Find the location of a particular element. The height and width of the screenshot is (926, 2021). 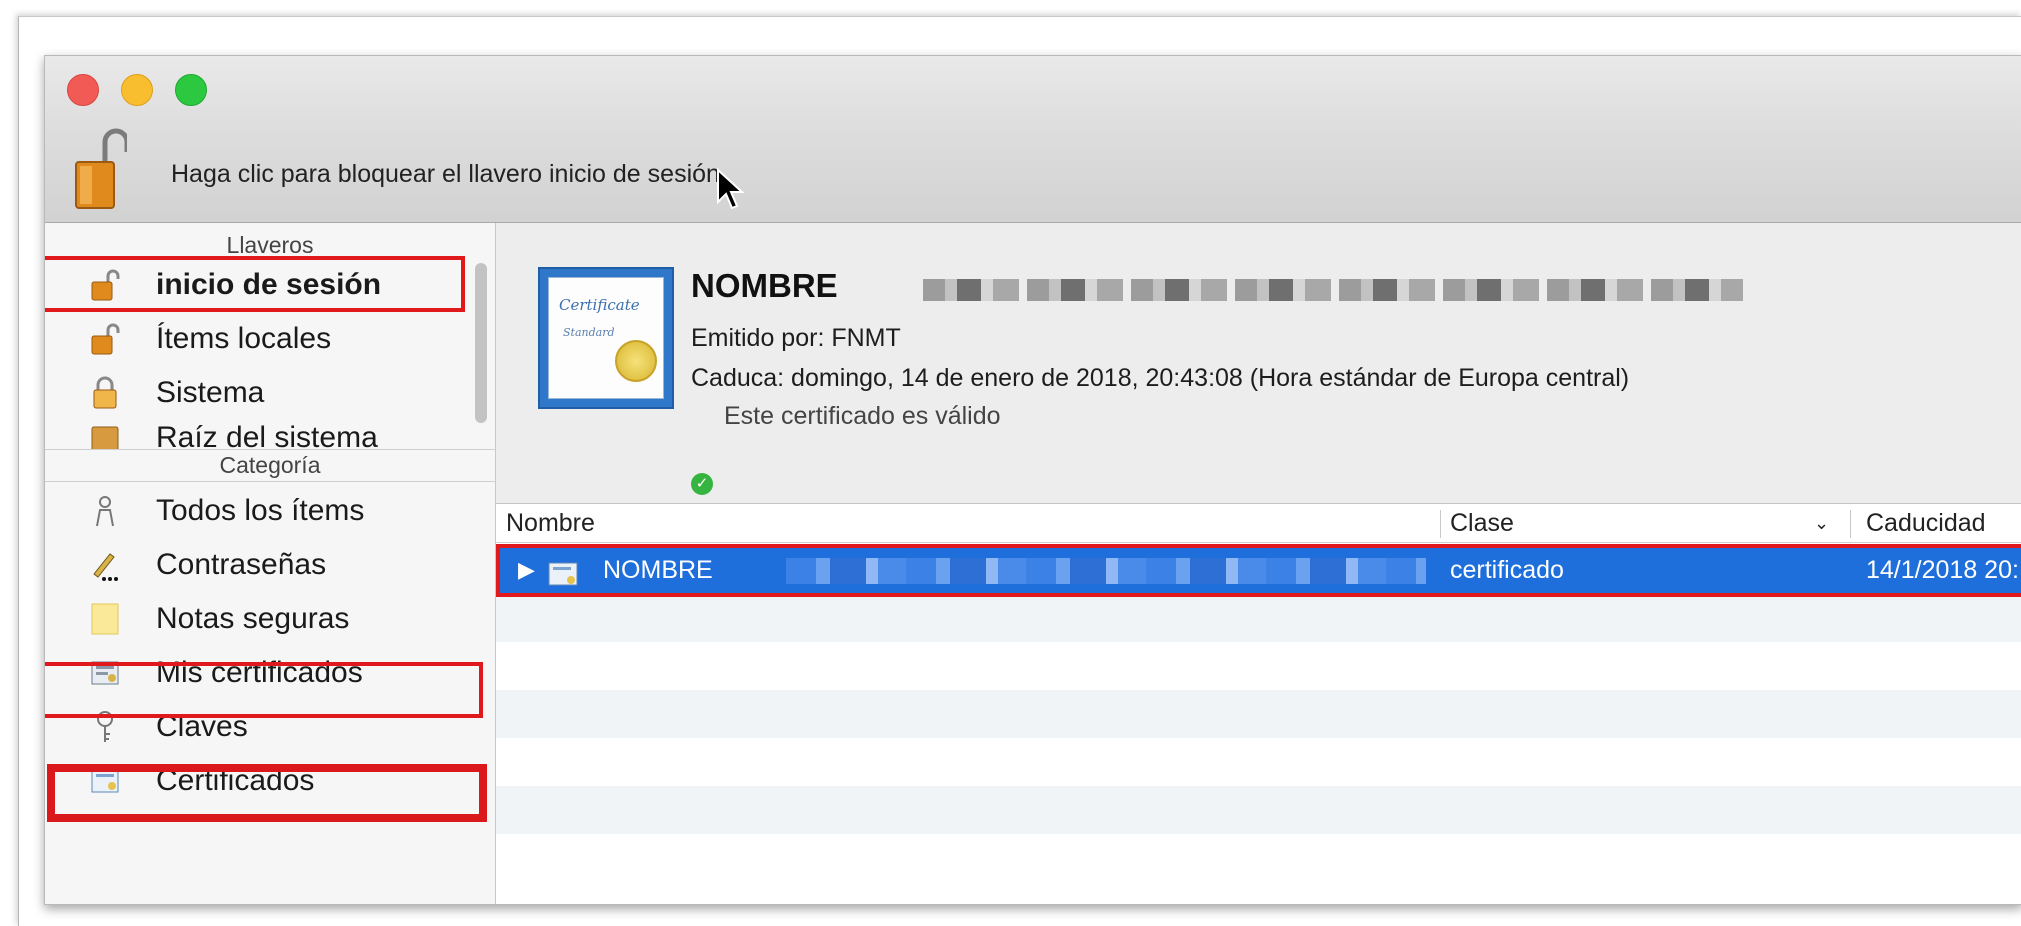

unlocked-padlock-icon is located at coordinates (101, 168).